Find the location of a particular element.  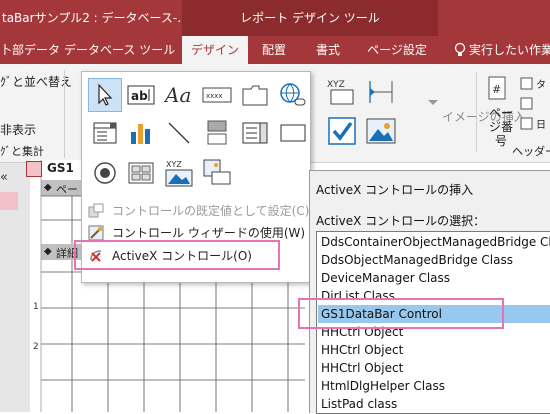

dialog-select-label: ActiveX コントロールの選択： is located at coordinates (401, 221).